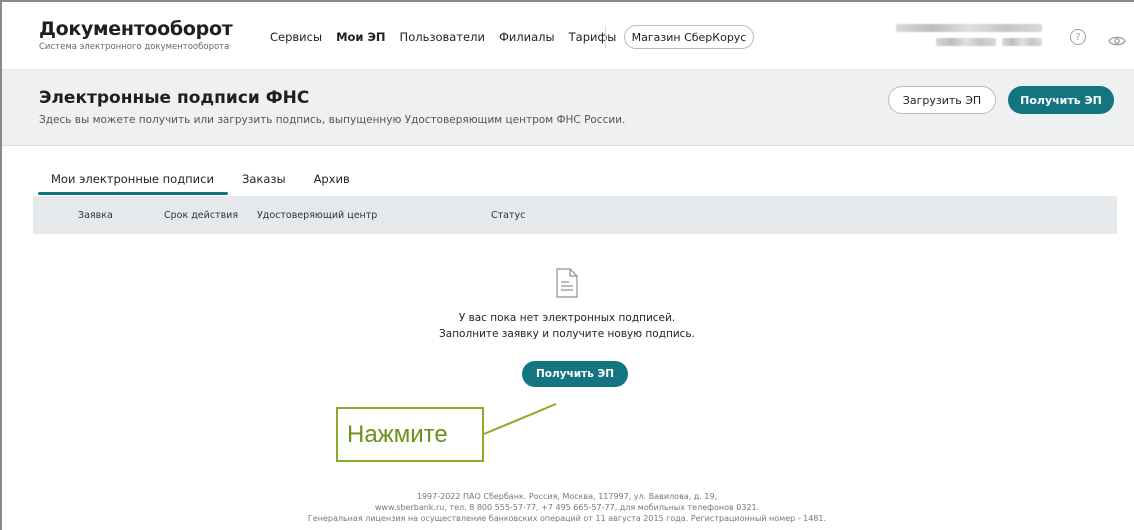 The width and height of the screenshot is (1134, 530). I want to click on tab-my-signatures: Мои электронные подписи, so click(133, 183).